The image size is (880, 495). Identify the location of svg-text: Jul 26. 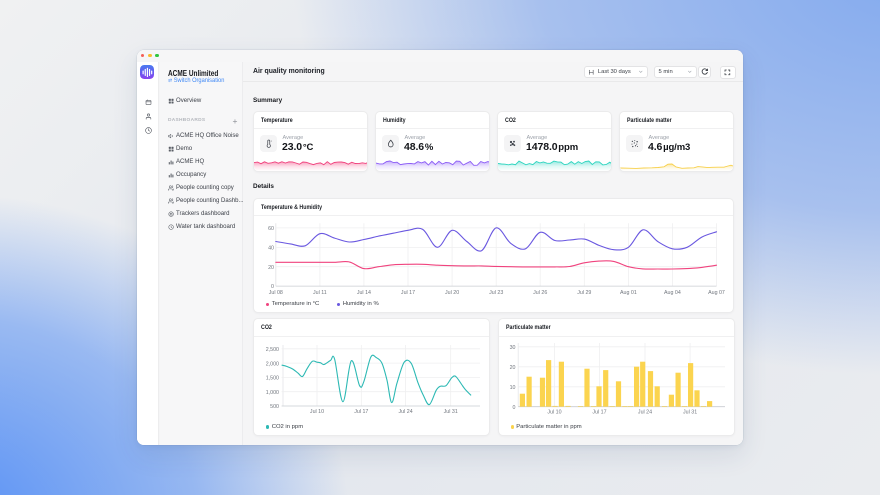
(540, 292).